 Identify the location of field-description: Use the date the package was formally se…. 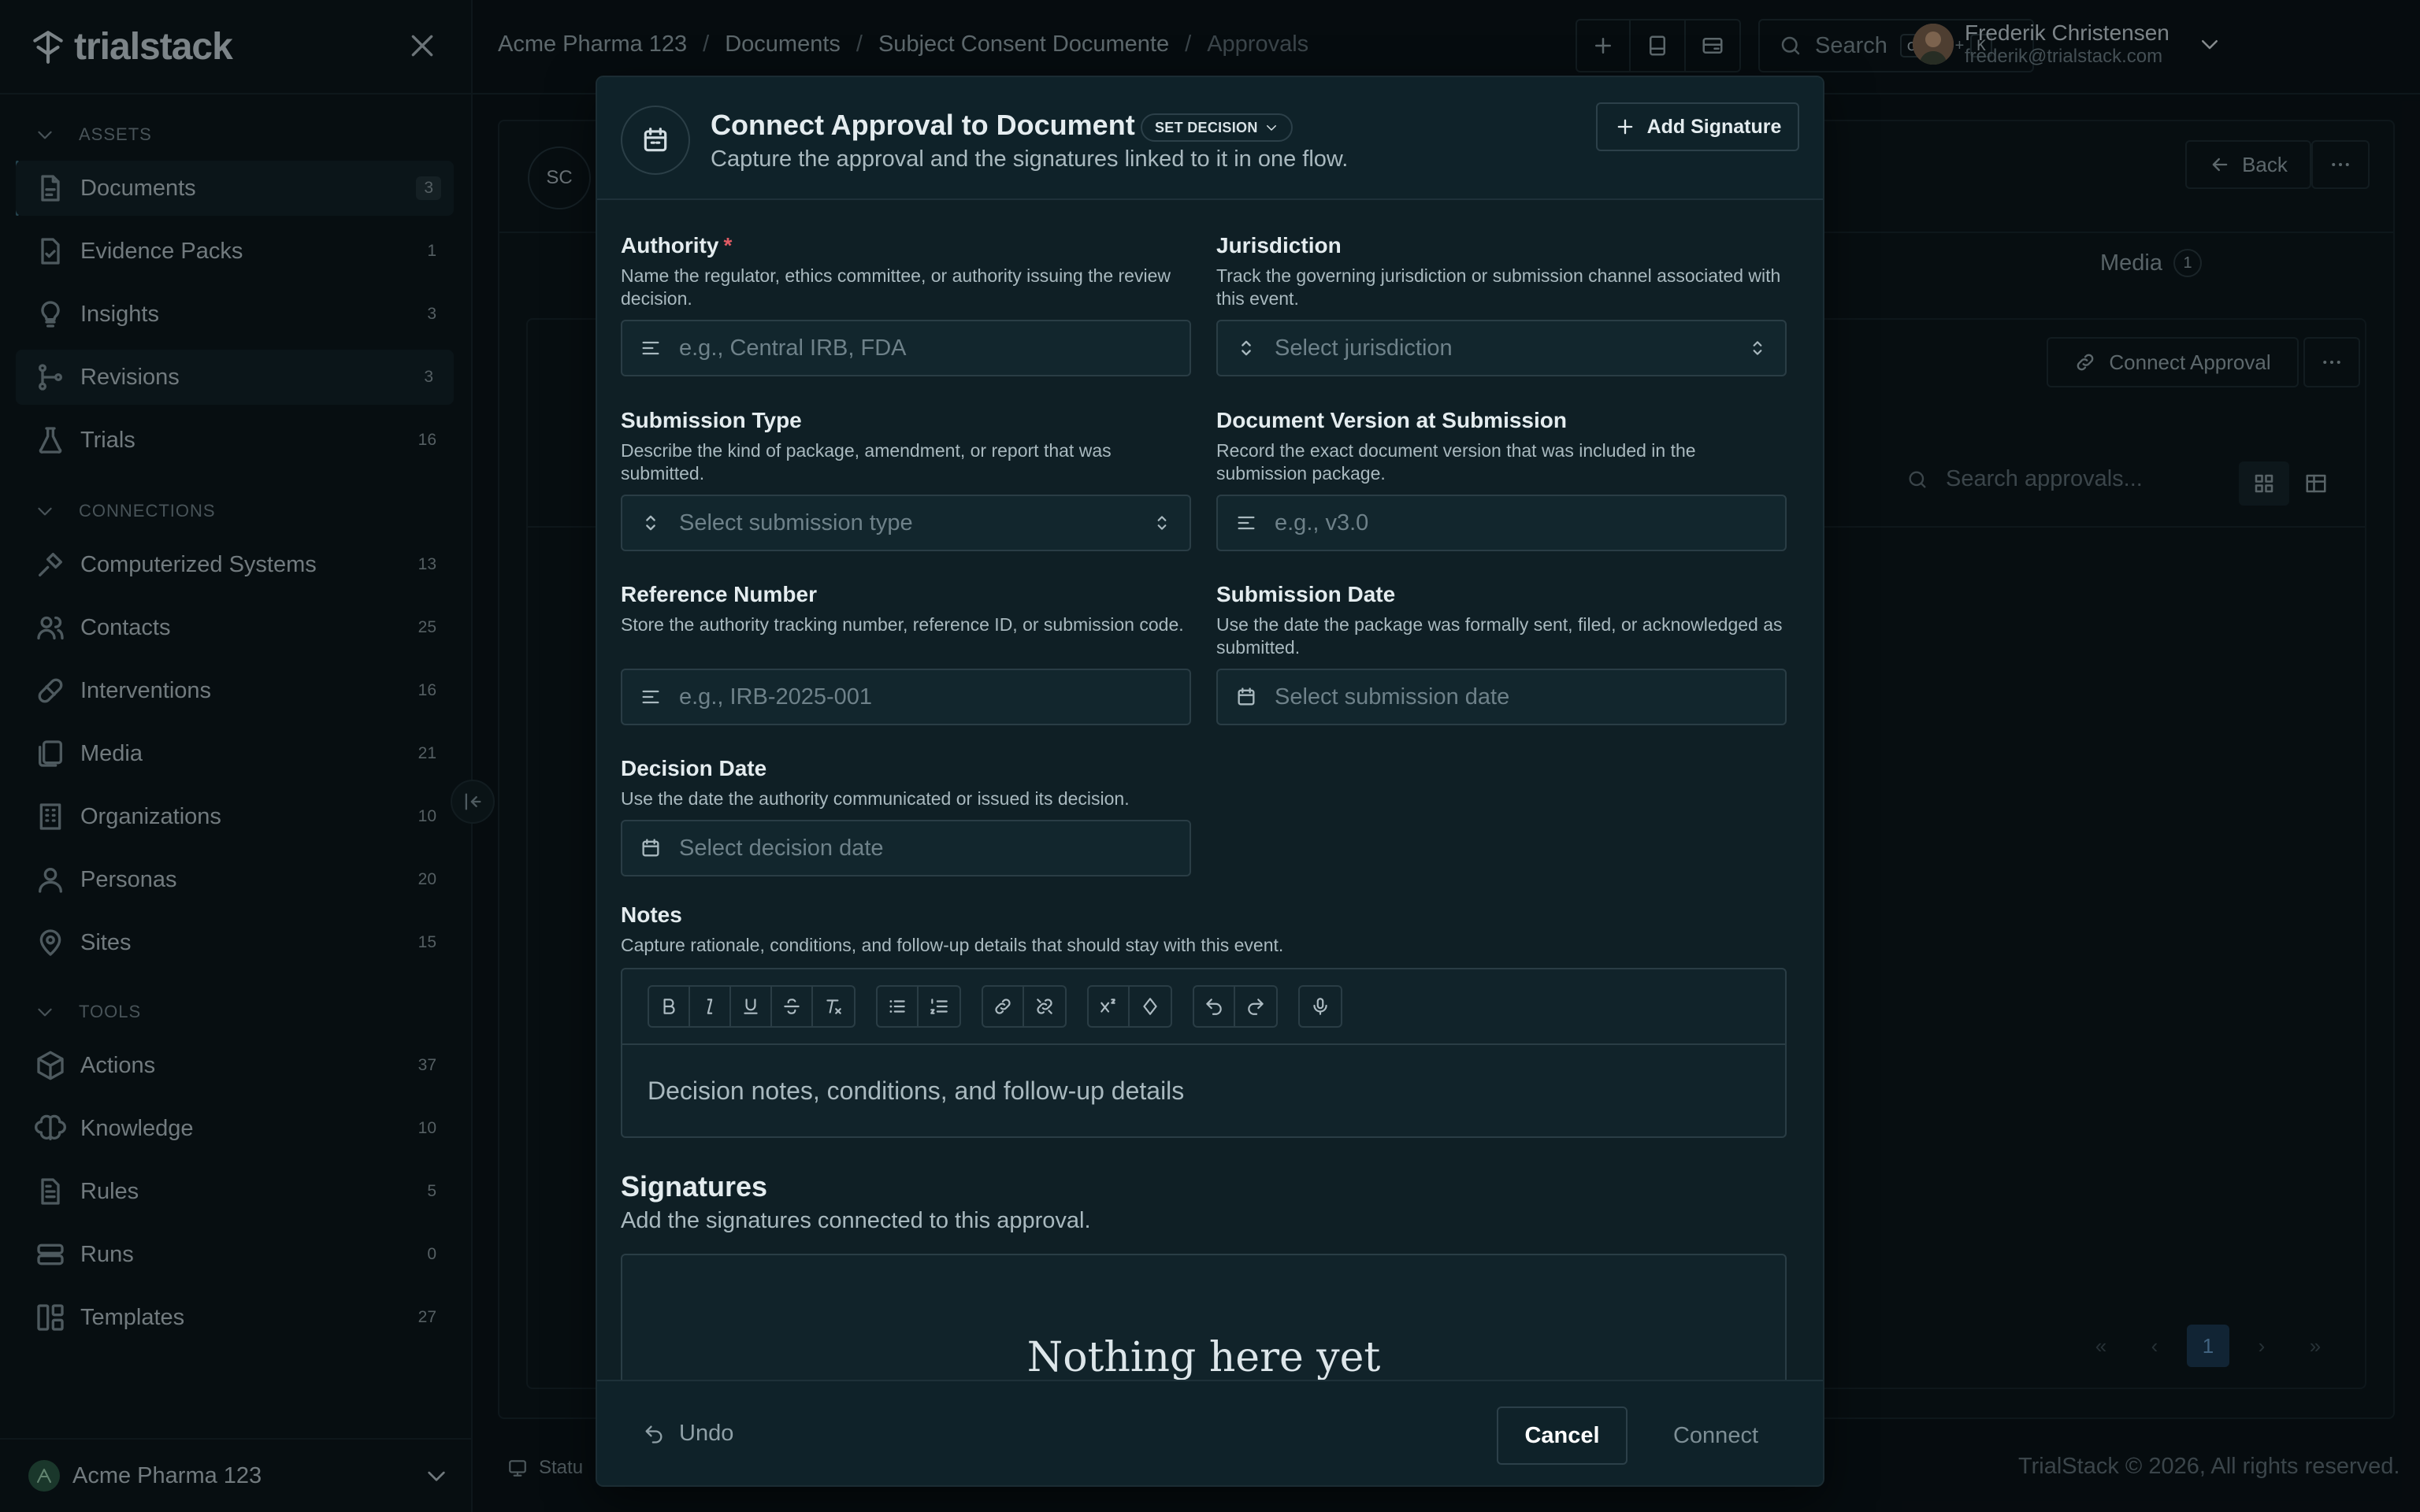
(1499, 636).